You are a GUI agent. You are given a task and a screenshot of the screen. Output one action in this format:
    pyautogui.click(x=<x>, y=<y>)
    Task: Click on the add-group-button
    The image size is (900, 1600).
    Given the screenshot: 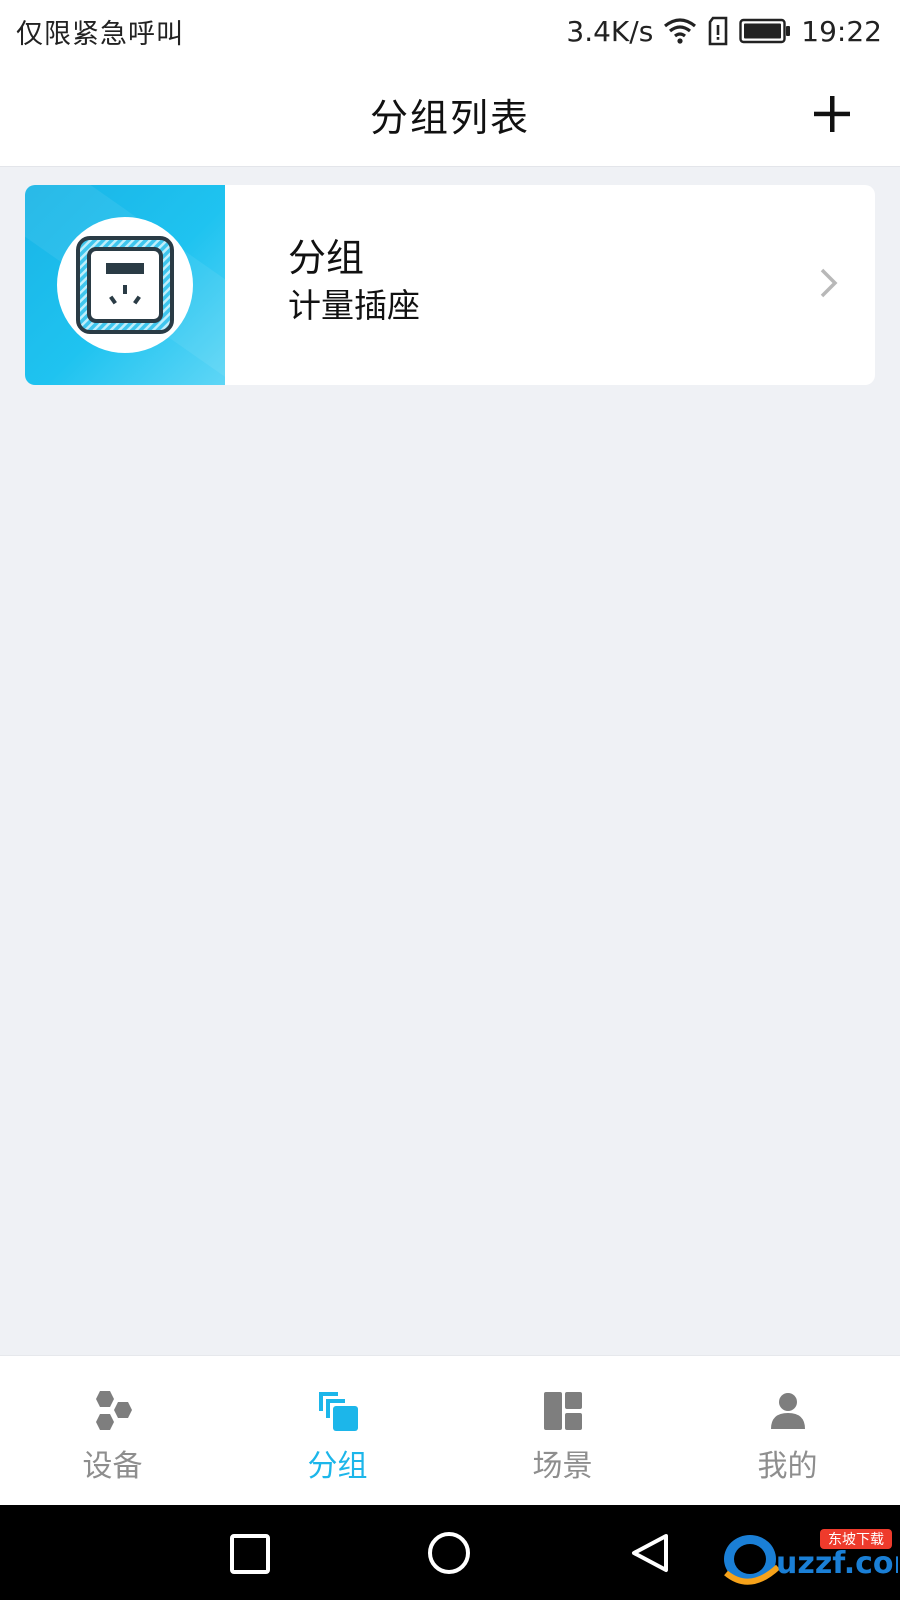 What is the action you would take?
    pyautogui.click(x=832, y=114)
    